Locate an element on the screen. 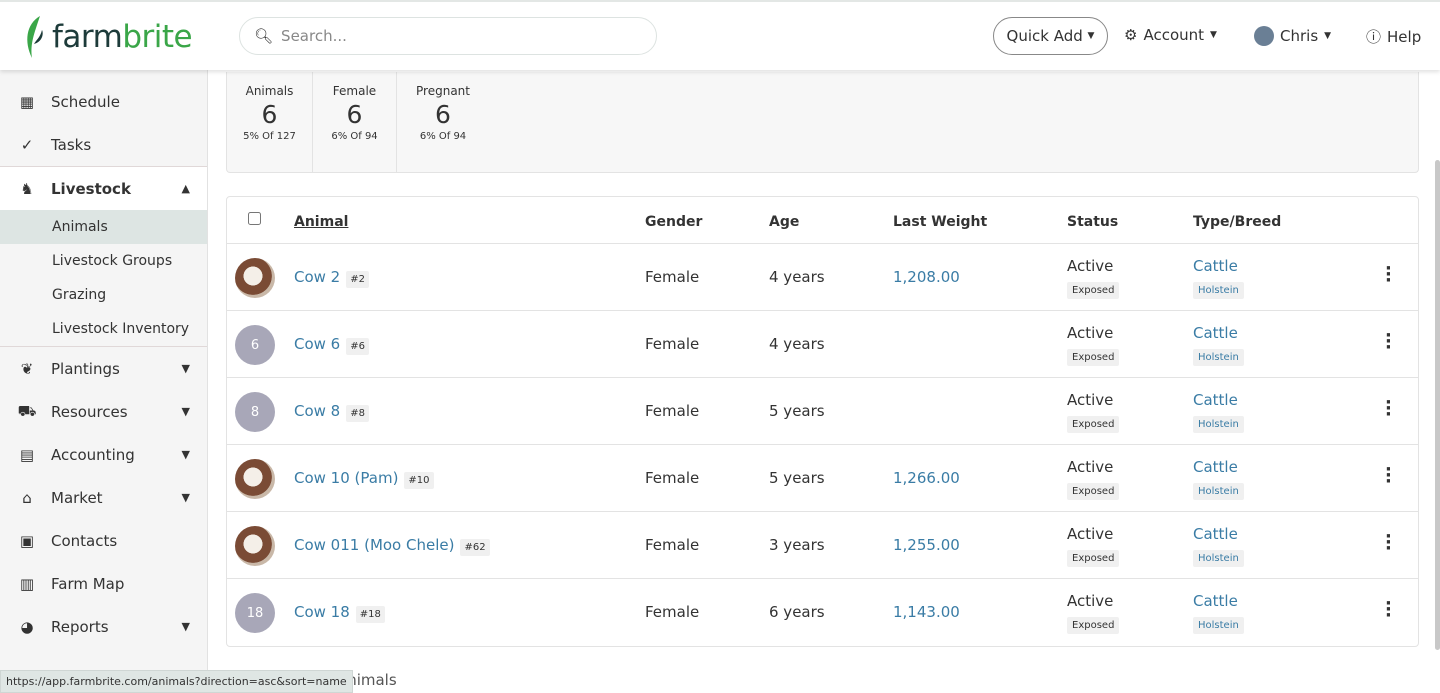 This screenshot has height=693, width=1440. sidebar-item-farm-map: ▥ Farm Map is located at coordinates (103, 583).